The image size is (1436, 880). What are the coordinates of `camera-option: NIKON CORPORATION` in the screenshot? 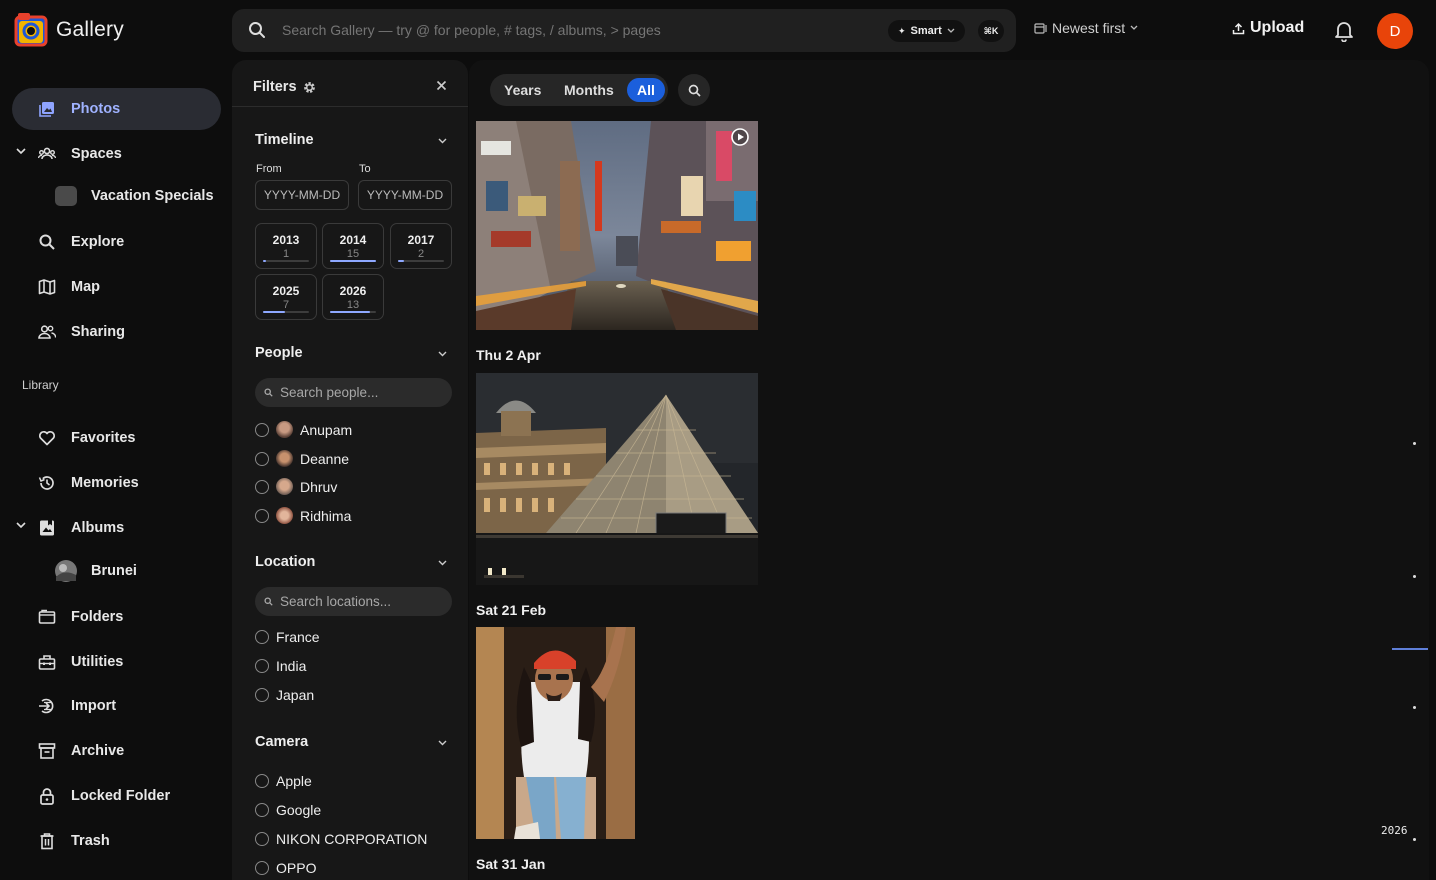 It's located at (341, 839).